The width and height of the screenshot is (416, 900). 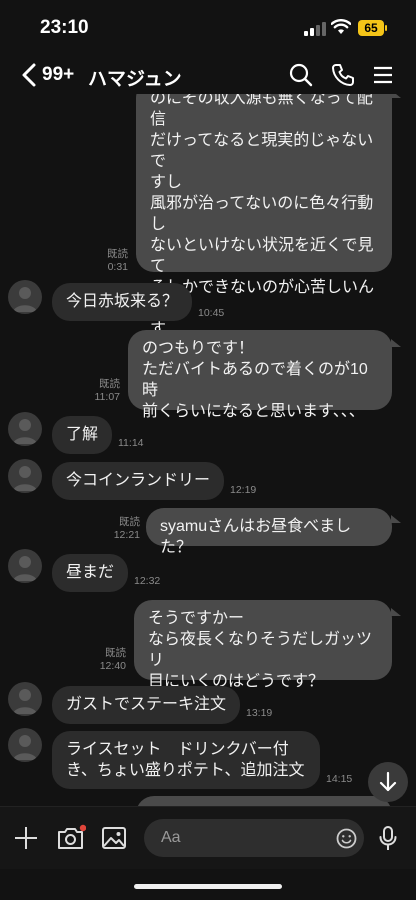 I want to click on chevron-left-icon, so click(x=30, y=75).